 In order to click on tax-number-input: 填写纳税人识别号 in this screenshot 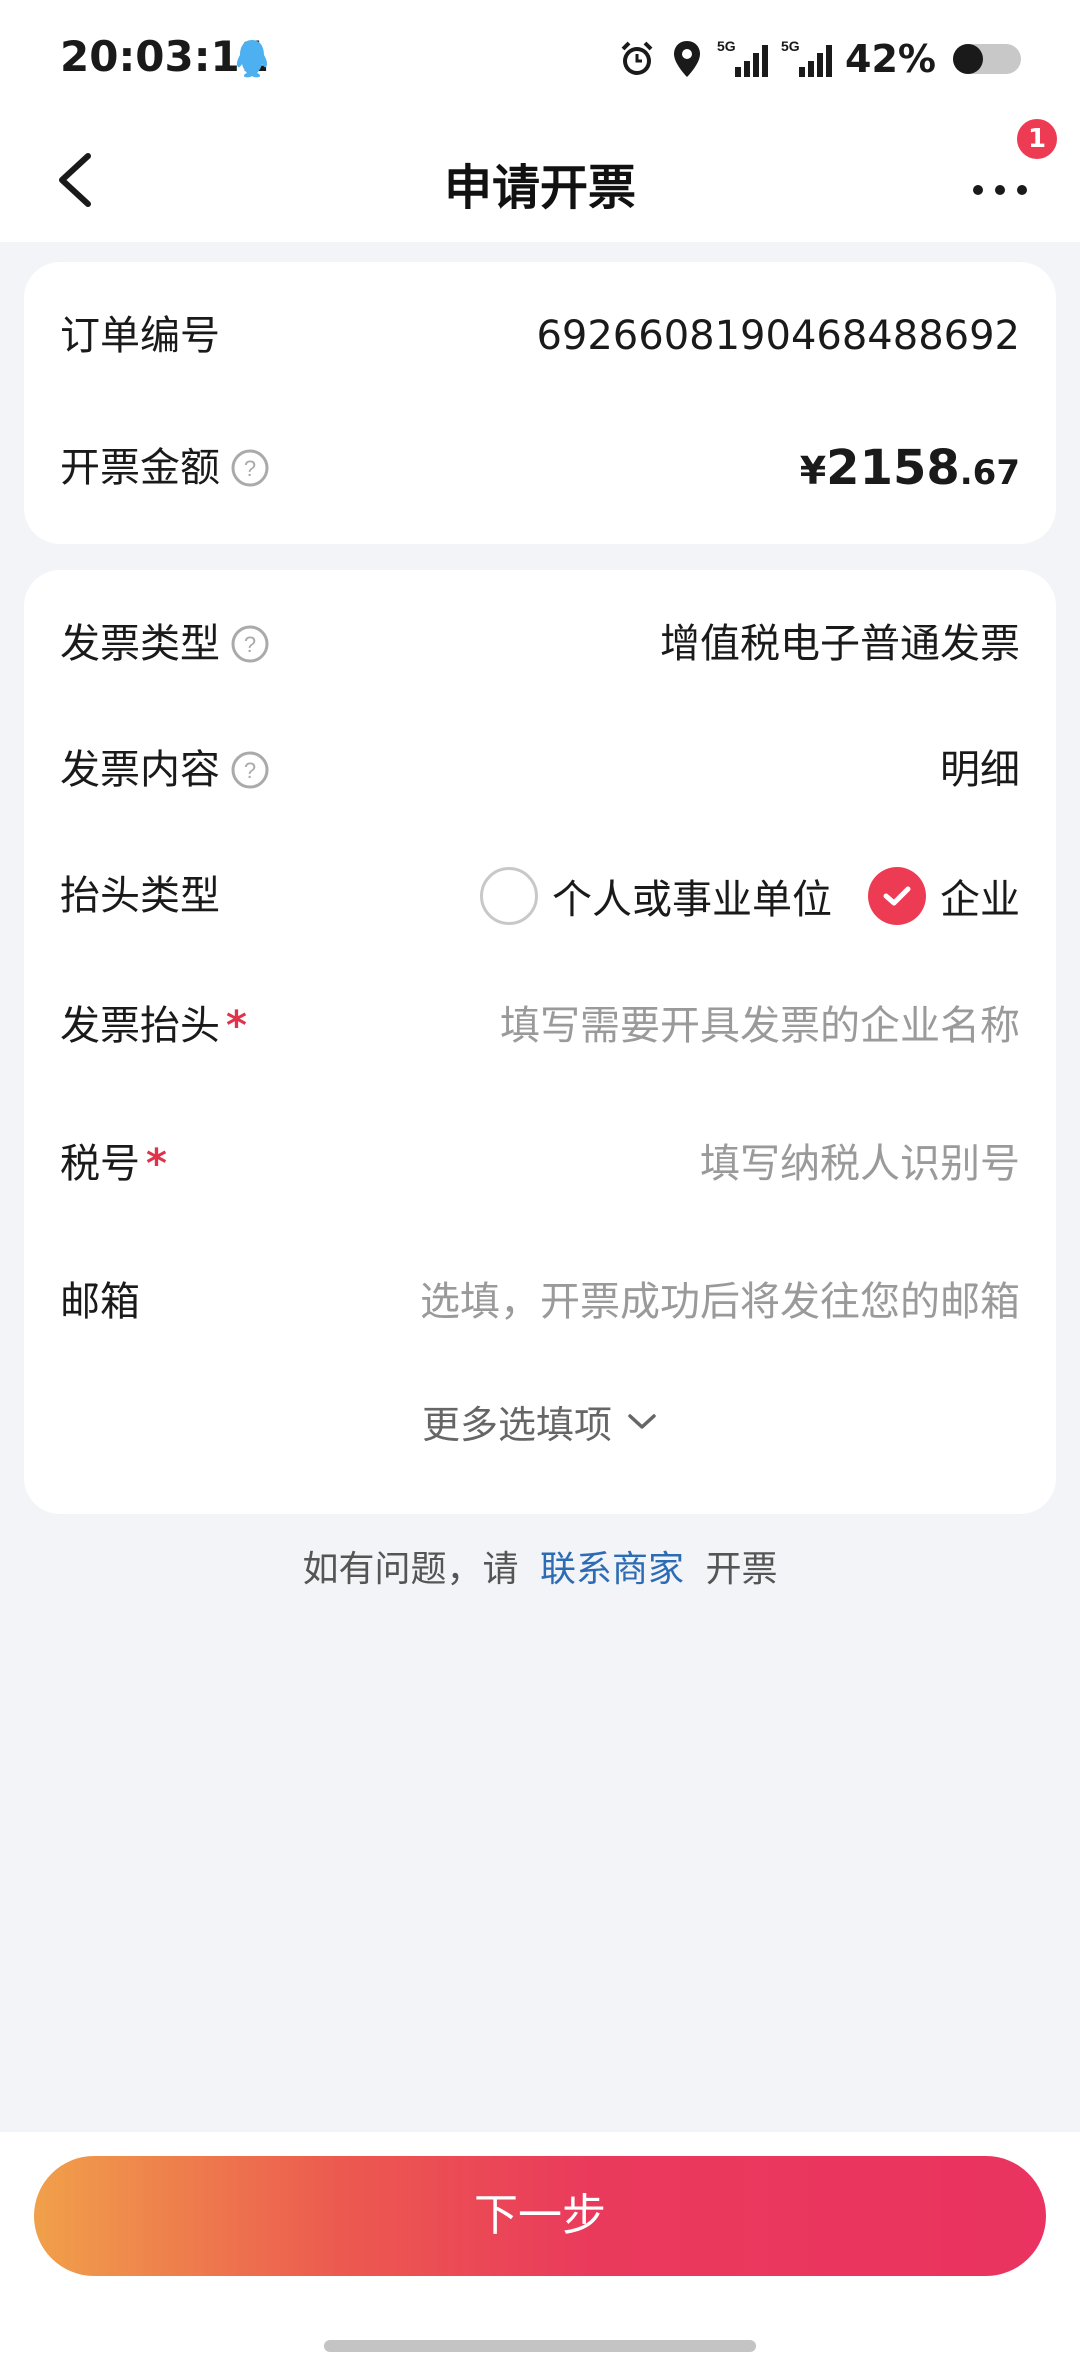, I will do `click(860, 1164)`.